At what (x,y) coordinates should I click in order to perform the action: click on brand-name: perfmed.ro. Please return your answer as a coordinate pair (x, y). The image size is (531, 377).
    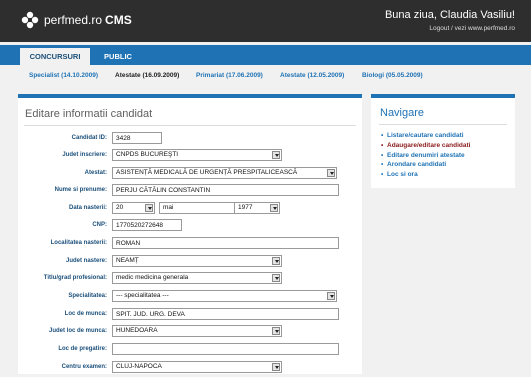
    Looking at the image, I should click on (73, 20).